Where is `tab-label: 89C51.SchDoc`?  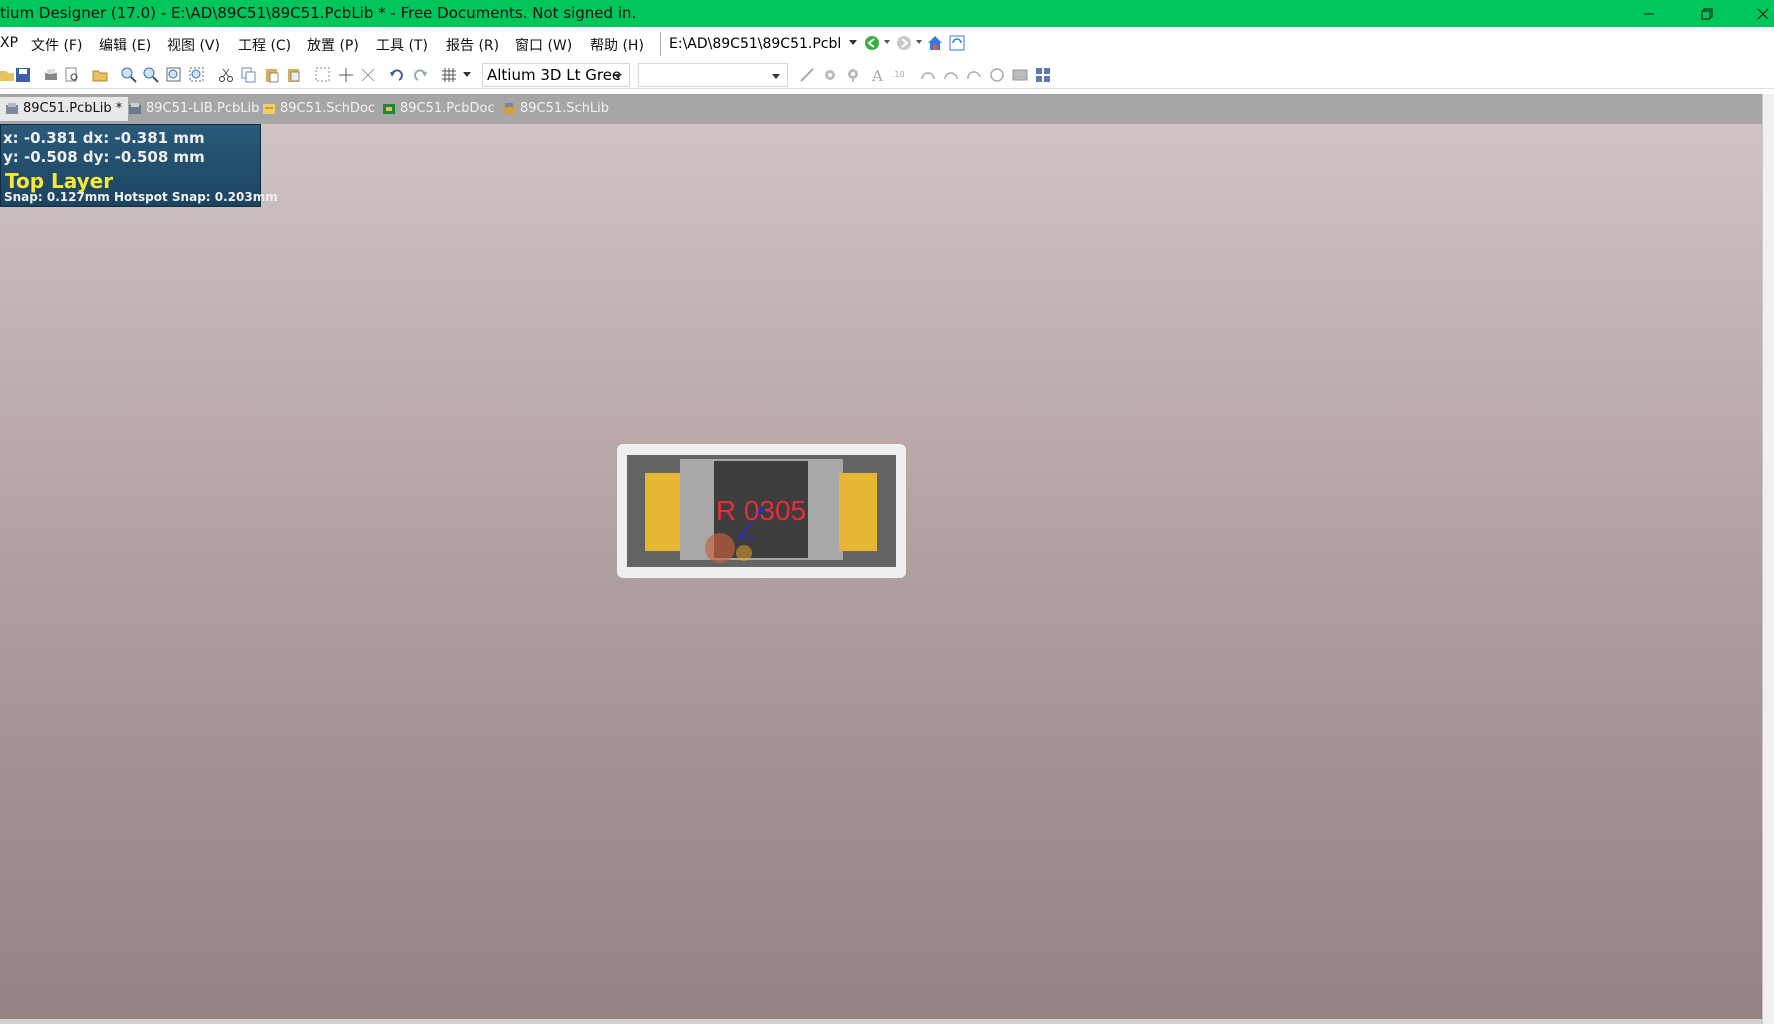
tab-label: 89C51.SchDoc is located at coordinates (328, 108).